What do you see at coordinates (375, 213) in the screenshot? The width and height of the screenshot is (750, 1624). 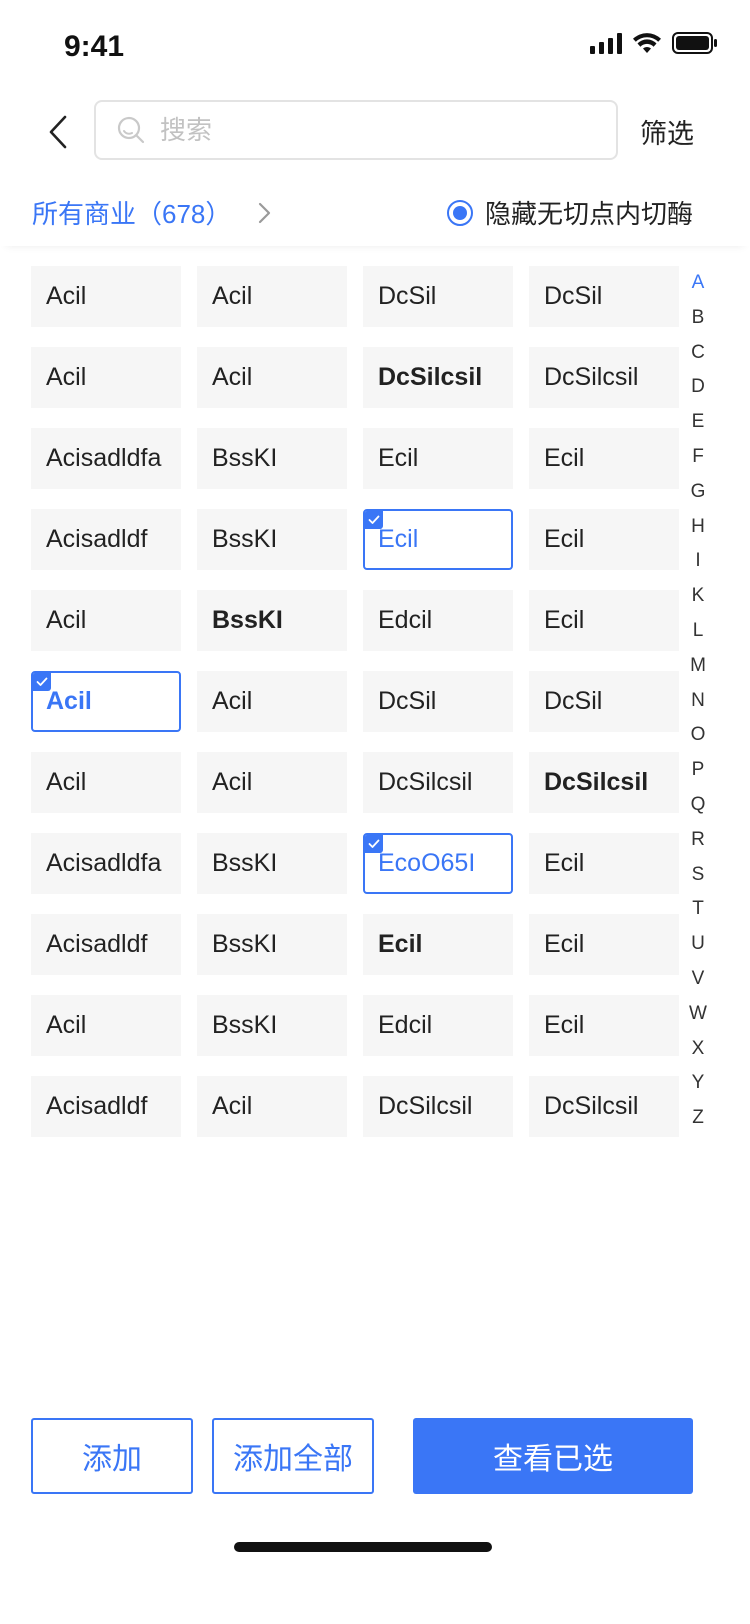 I see `subheader: 所有商业（678） 隐藏无切点内切酶` at bounding box center [375, 213].